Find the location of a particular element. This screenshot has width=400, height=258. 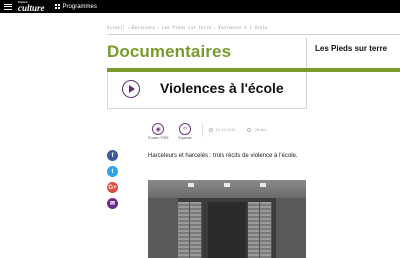

duration: 28 min is located at coordinates (256, 129).